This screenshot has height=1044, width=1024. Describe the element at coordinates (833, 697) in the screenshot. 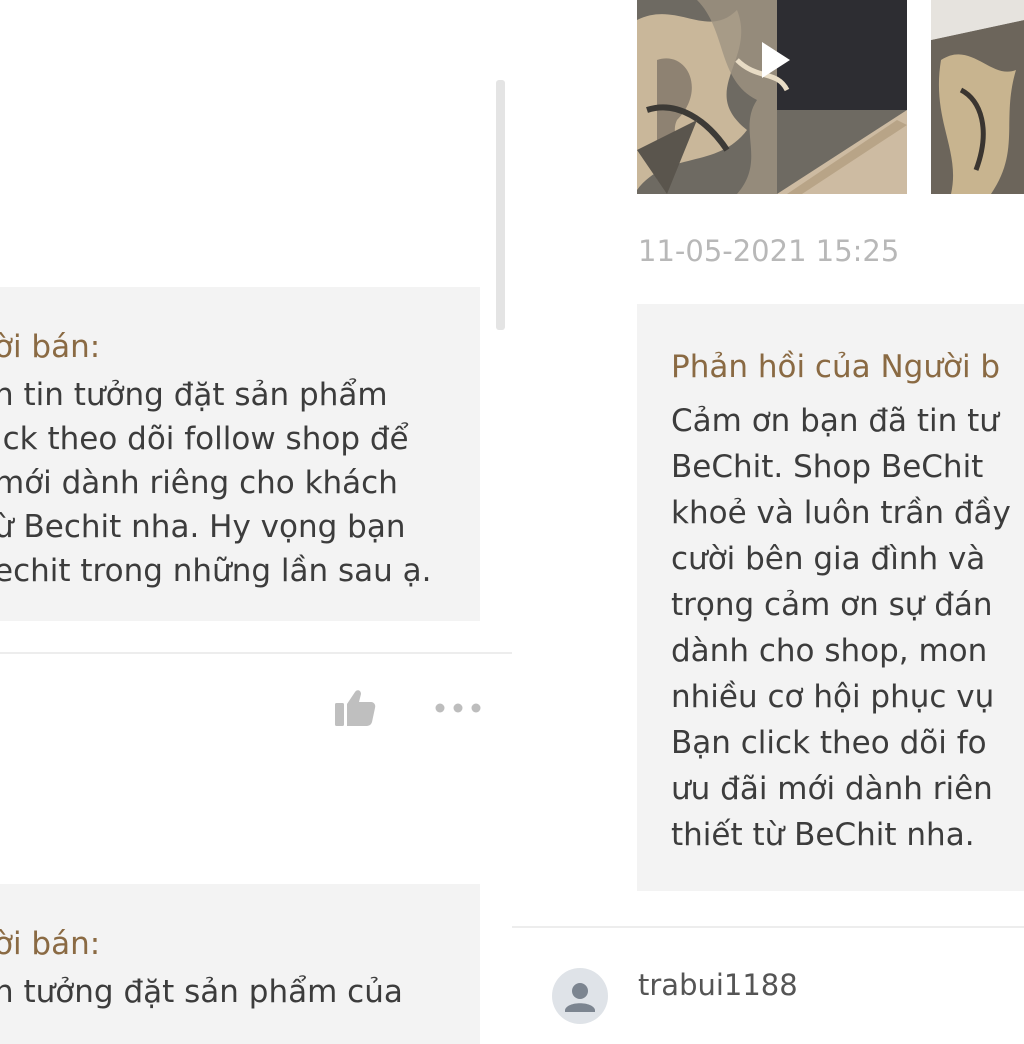

I see `seller-reply-line: nhiều cơ hội phục vụ` at that location.